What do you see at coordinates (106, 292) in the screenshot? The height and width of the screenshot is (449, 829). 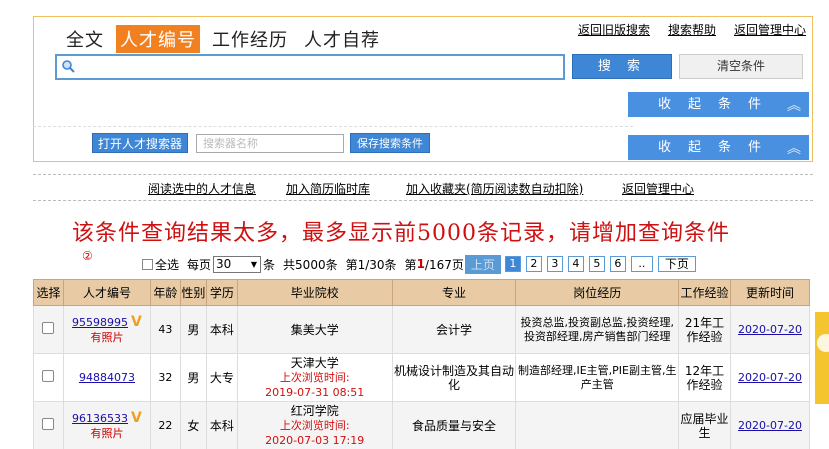 I see `header-id: 人才编号` at bounding box center [106, 292].